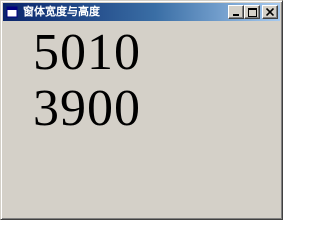 This screenshot has height=240, width=320. I want to click on maximize-icon, so click(252, 12).